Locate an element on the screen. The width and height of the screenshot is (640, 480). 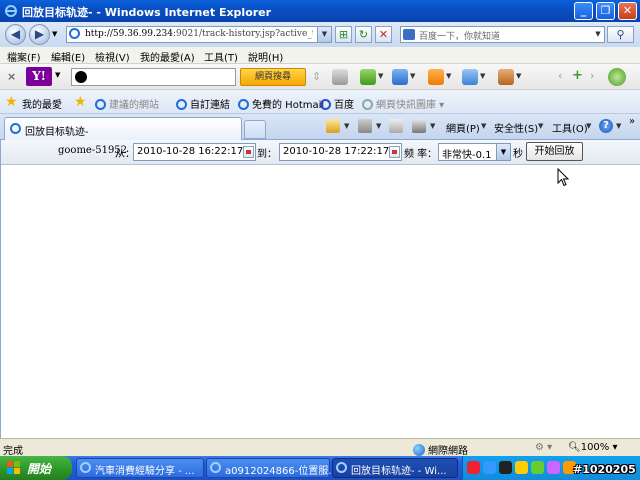
safety-menu: 安全性(S) is located at coordinates (516, 127).